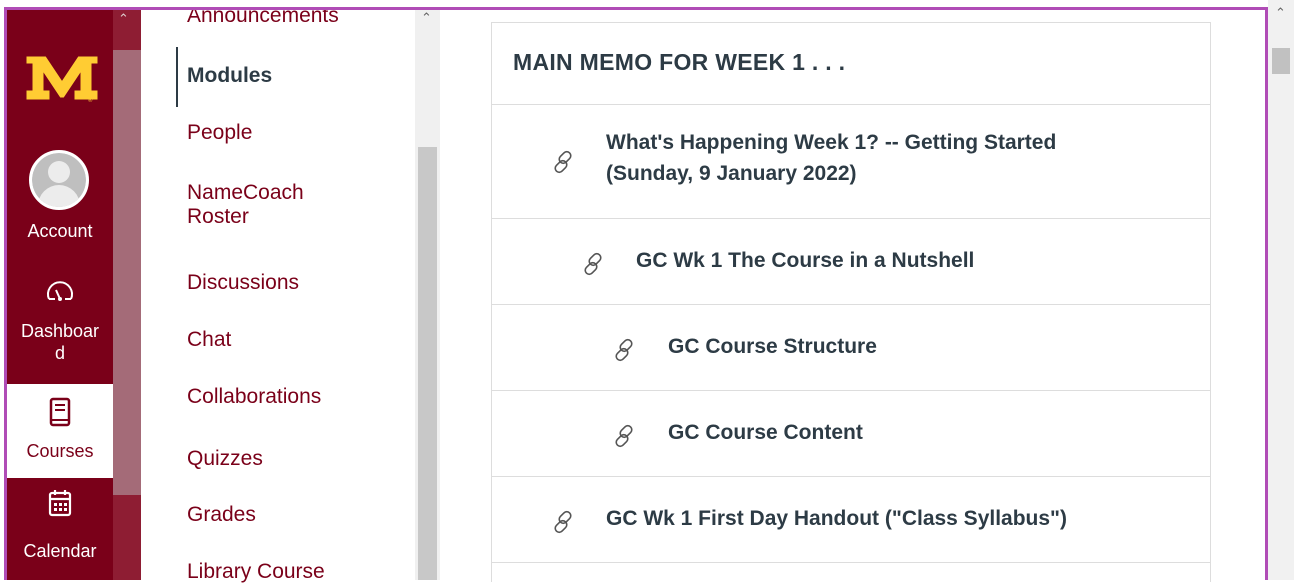  Describe the element at coordinates (59, 180) in the screenshot. I see `account-avatar-icon` at that location.